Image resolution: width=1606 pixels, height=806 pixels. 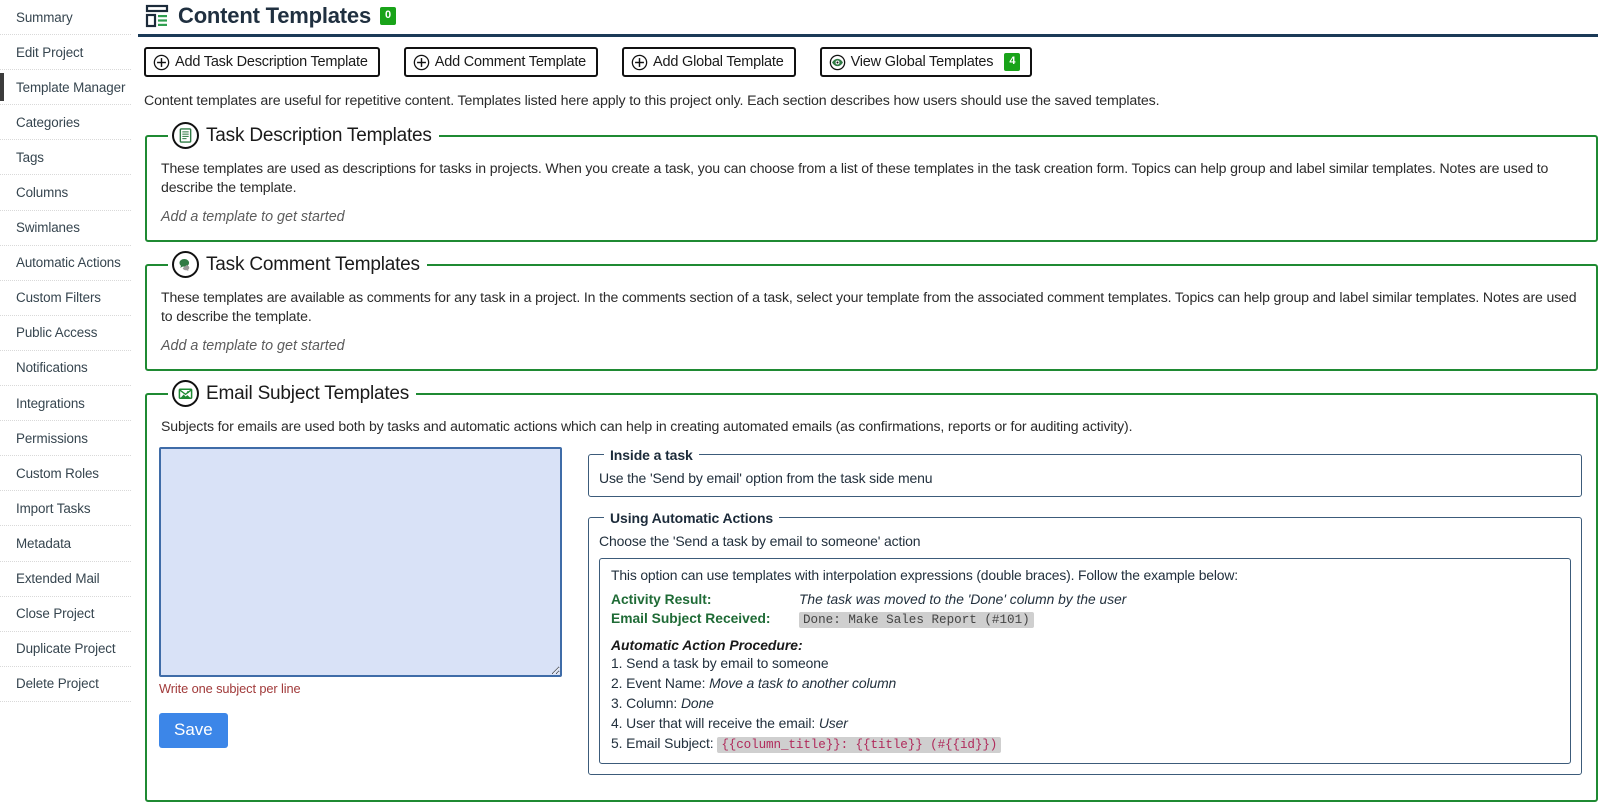 What do you see at coordinates (44, 17) in the screenshot?
I see `sidebar-item-label: Summary` at bounding box center [44, 17].